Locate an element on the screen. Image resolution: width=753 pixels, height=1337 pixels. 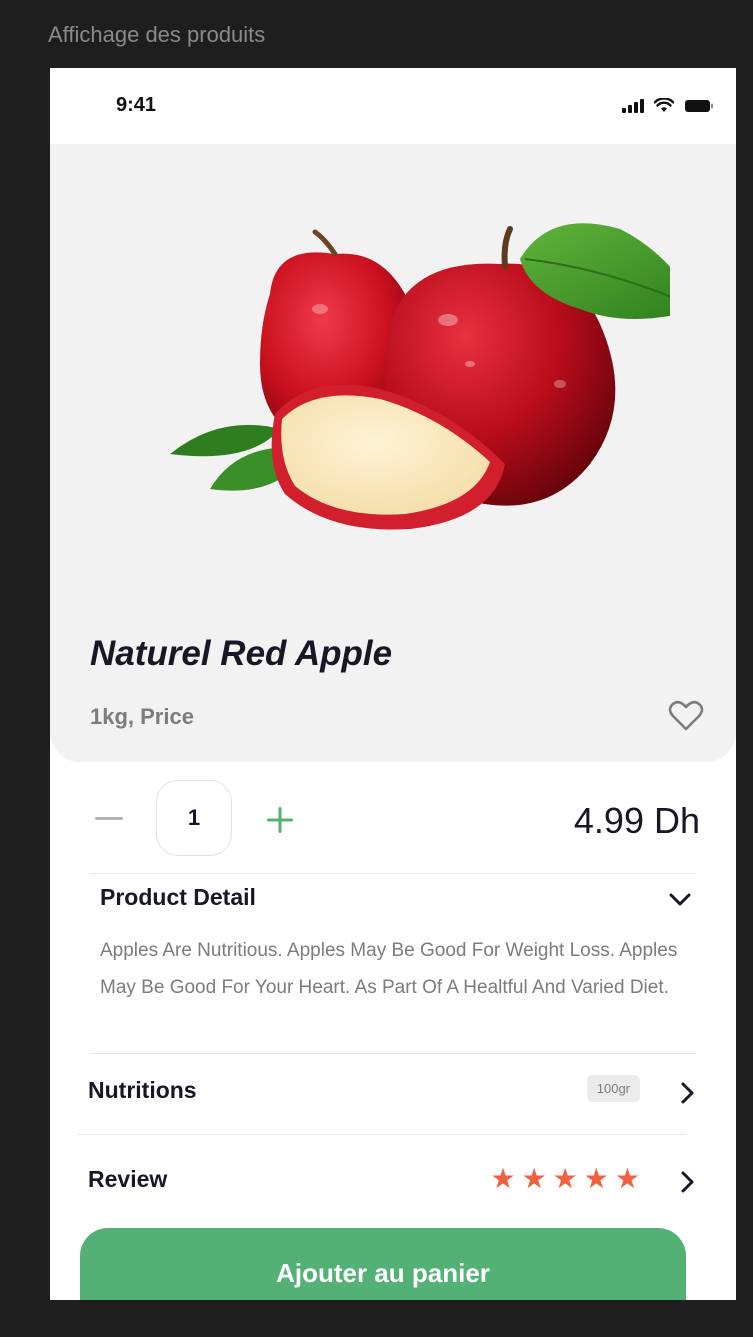
product-detail-toggle is located at coordinates (680, 900).